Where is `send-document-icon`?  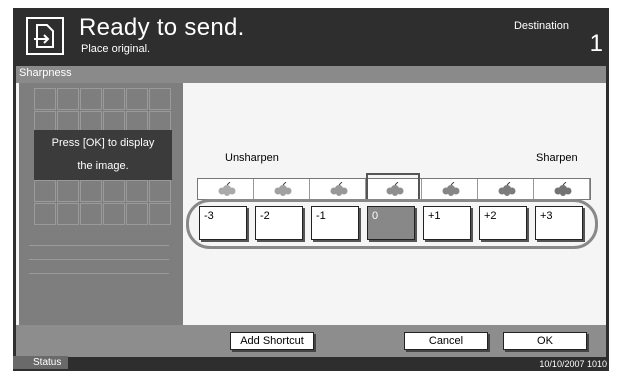 send-document-icon is located at coordinates (45, 36).